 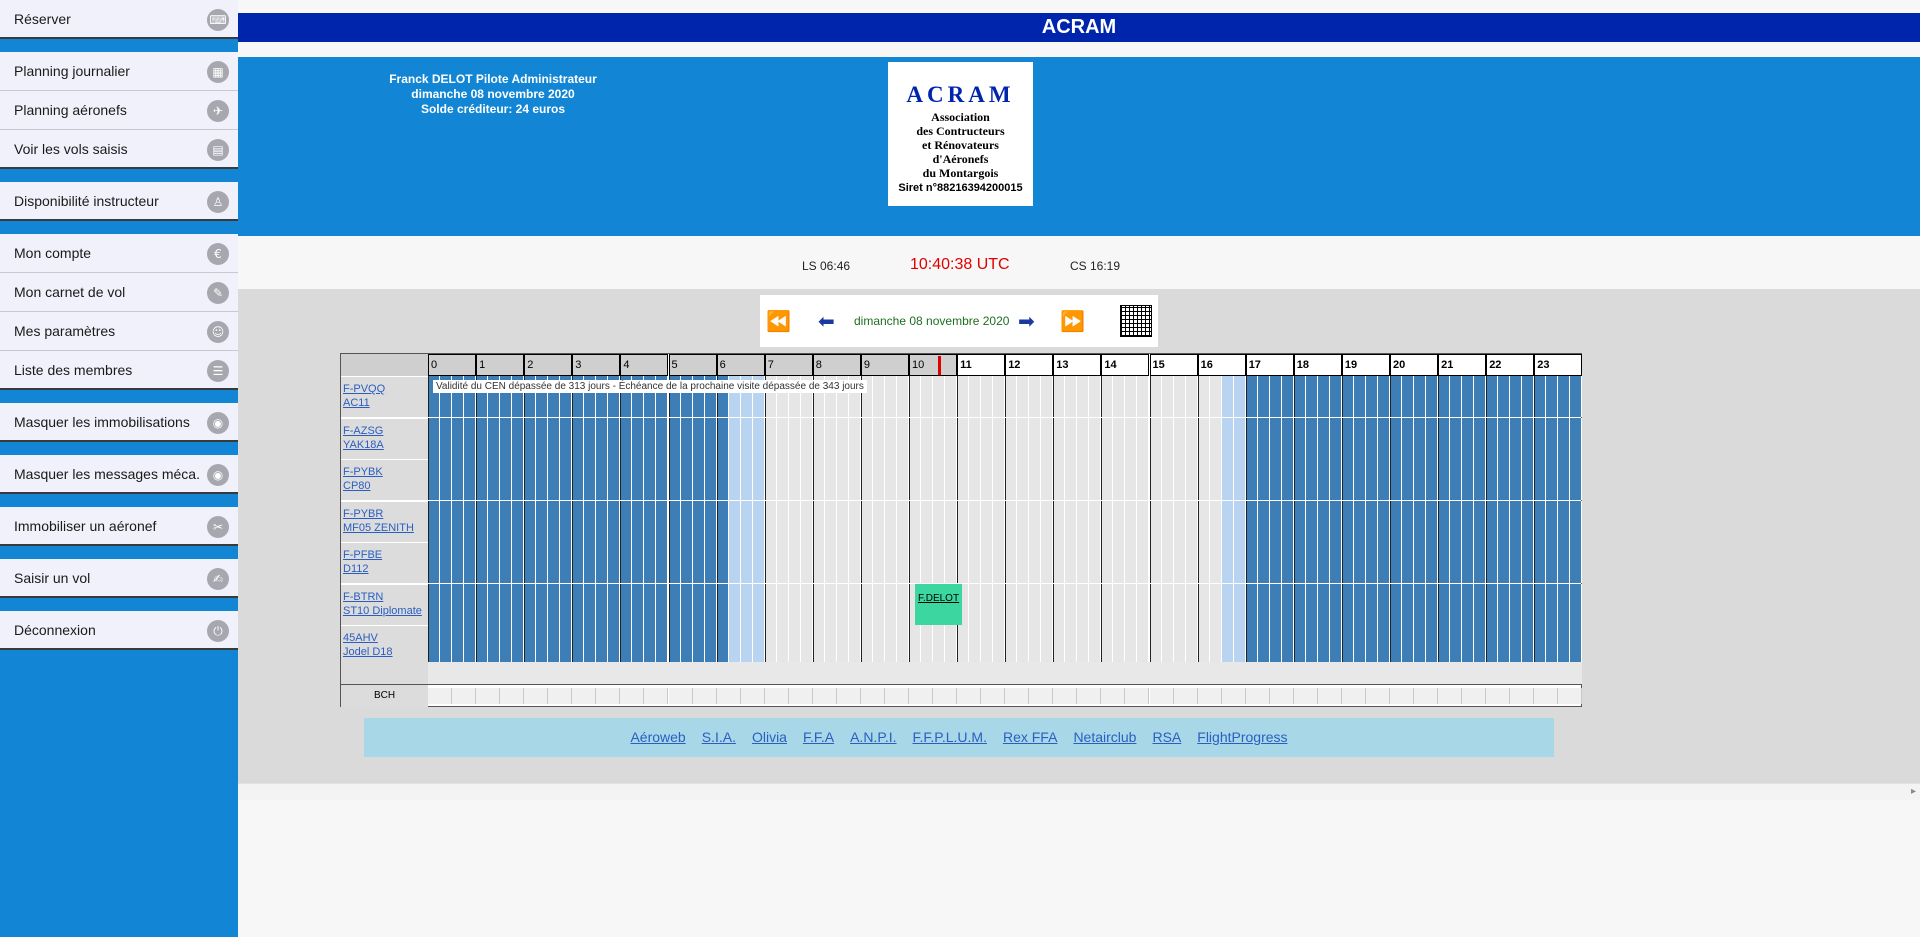 What do you see at coordinates (384, 611) in the screenshot?
I see `aircraft-type-link: ST10 Diplomate` at bounding box center [384, 611].